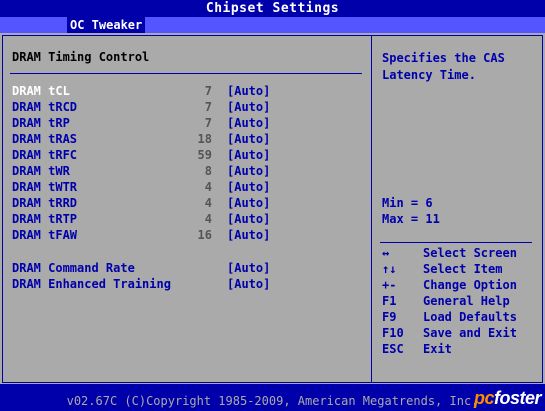 Image resolution: width=545 pixels, height=411 pixels. I want to click on key-hint-text: Save and Exit, so click(470, 333).